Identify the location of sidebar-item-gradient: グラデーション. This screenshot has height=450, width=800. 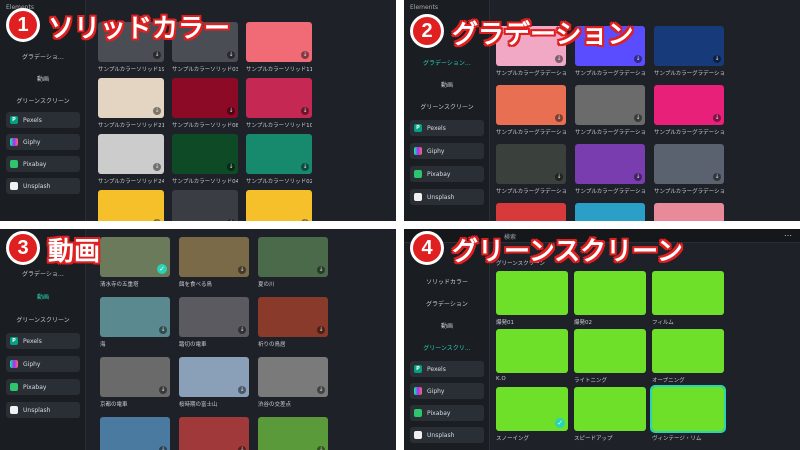
(447, 303).